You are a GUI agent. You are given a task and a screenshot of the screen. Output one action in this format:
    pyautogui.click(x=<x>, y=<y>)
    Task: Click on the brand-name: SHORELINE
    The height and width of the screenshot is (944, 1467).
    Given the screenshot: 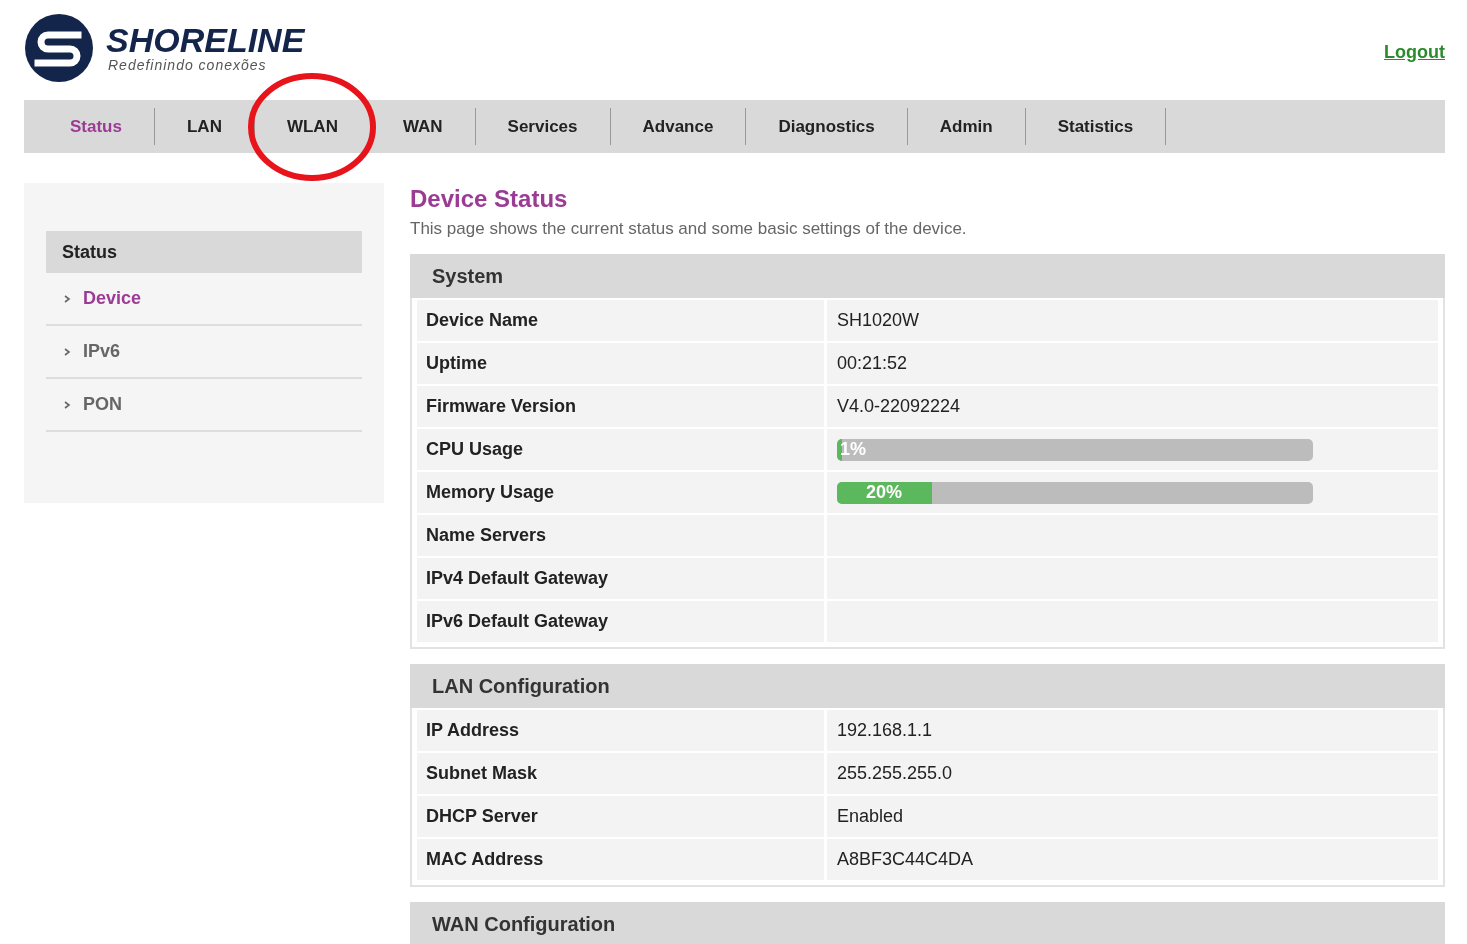 What is the action you would take?
    pyautogui.click(x=205, y=40)
    